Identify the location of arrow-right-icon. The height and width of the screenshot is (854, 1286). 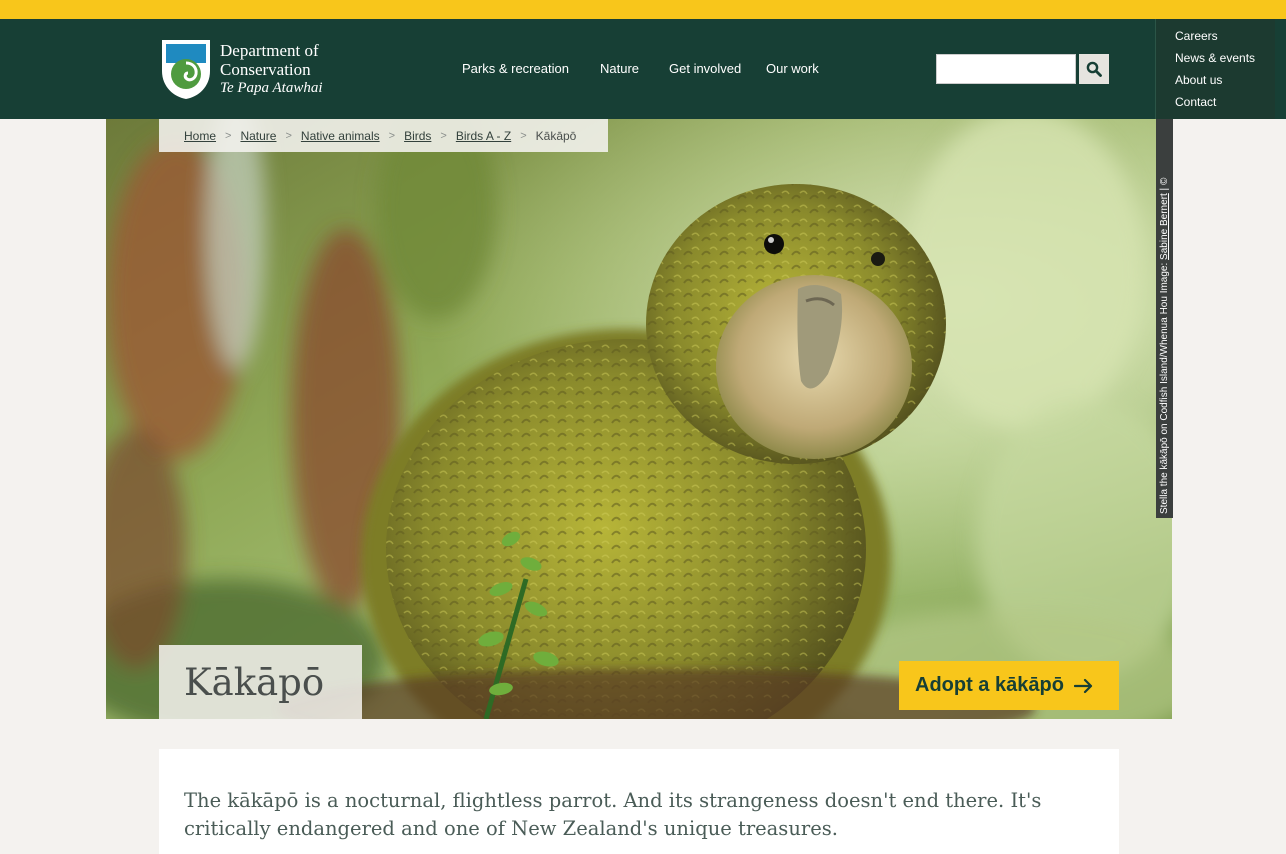
(1083, 685).